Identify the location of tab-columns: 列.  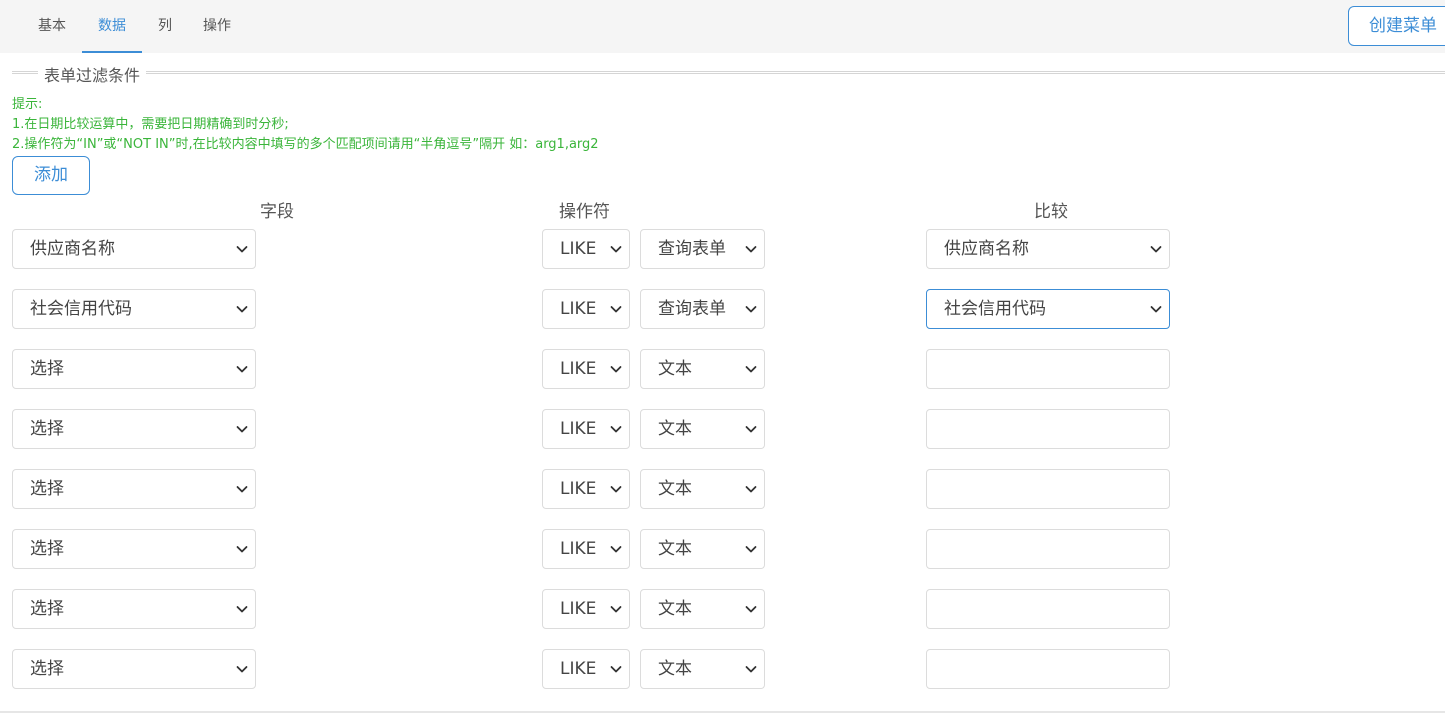
(165, 26).